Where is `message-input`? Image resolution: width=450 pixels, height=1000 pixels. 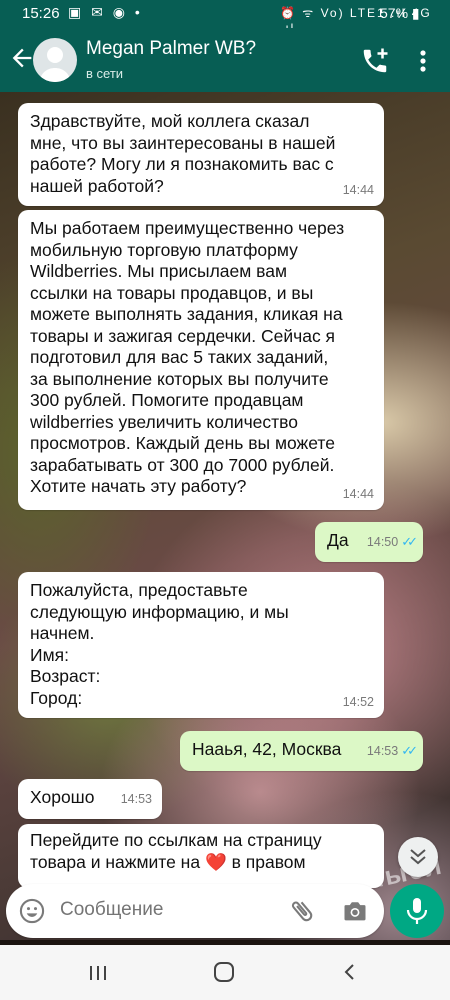
message-input is located at coordinates (165, 910).